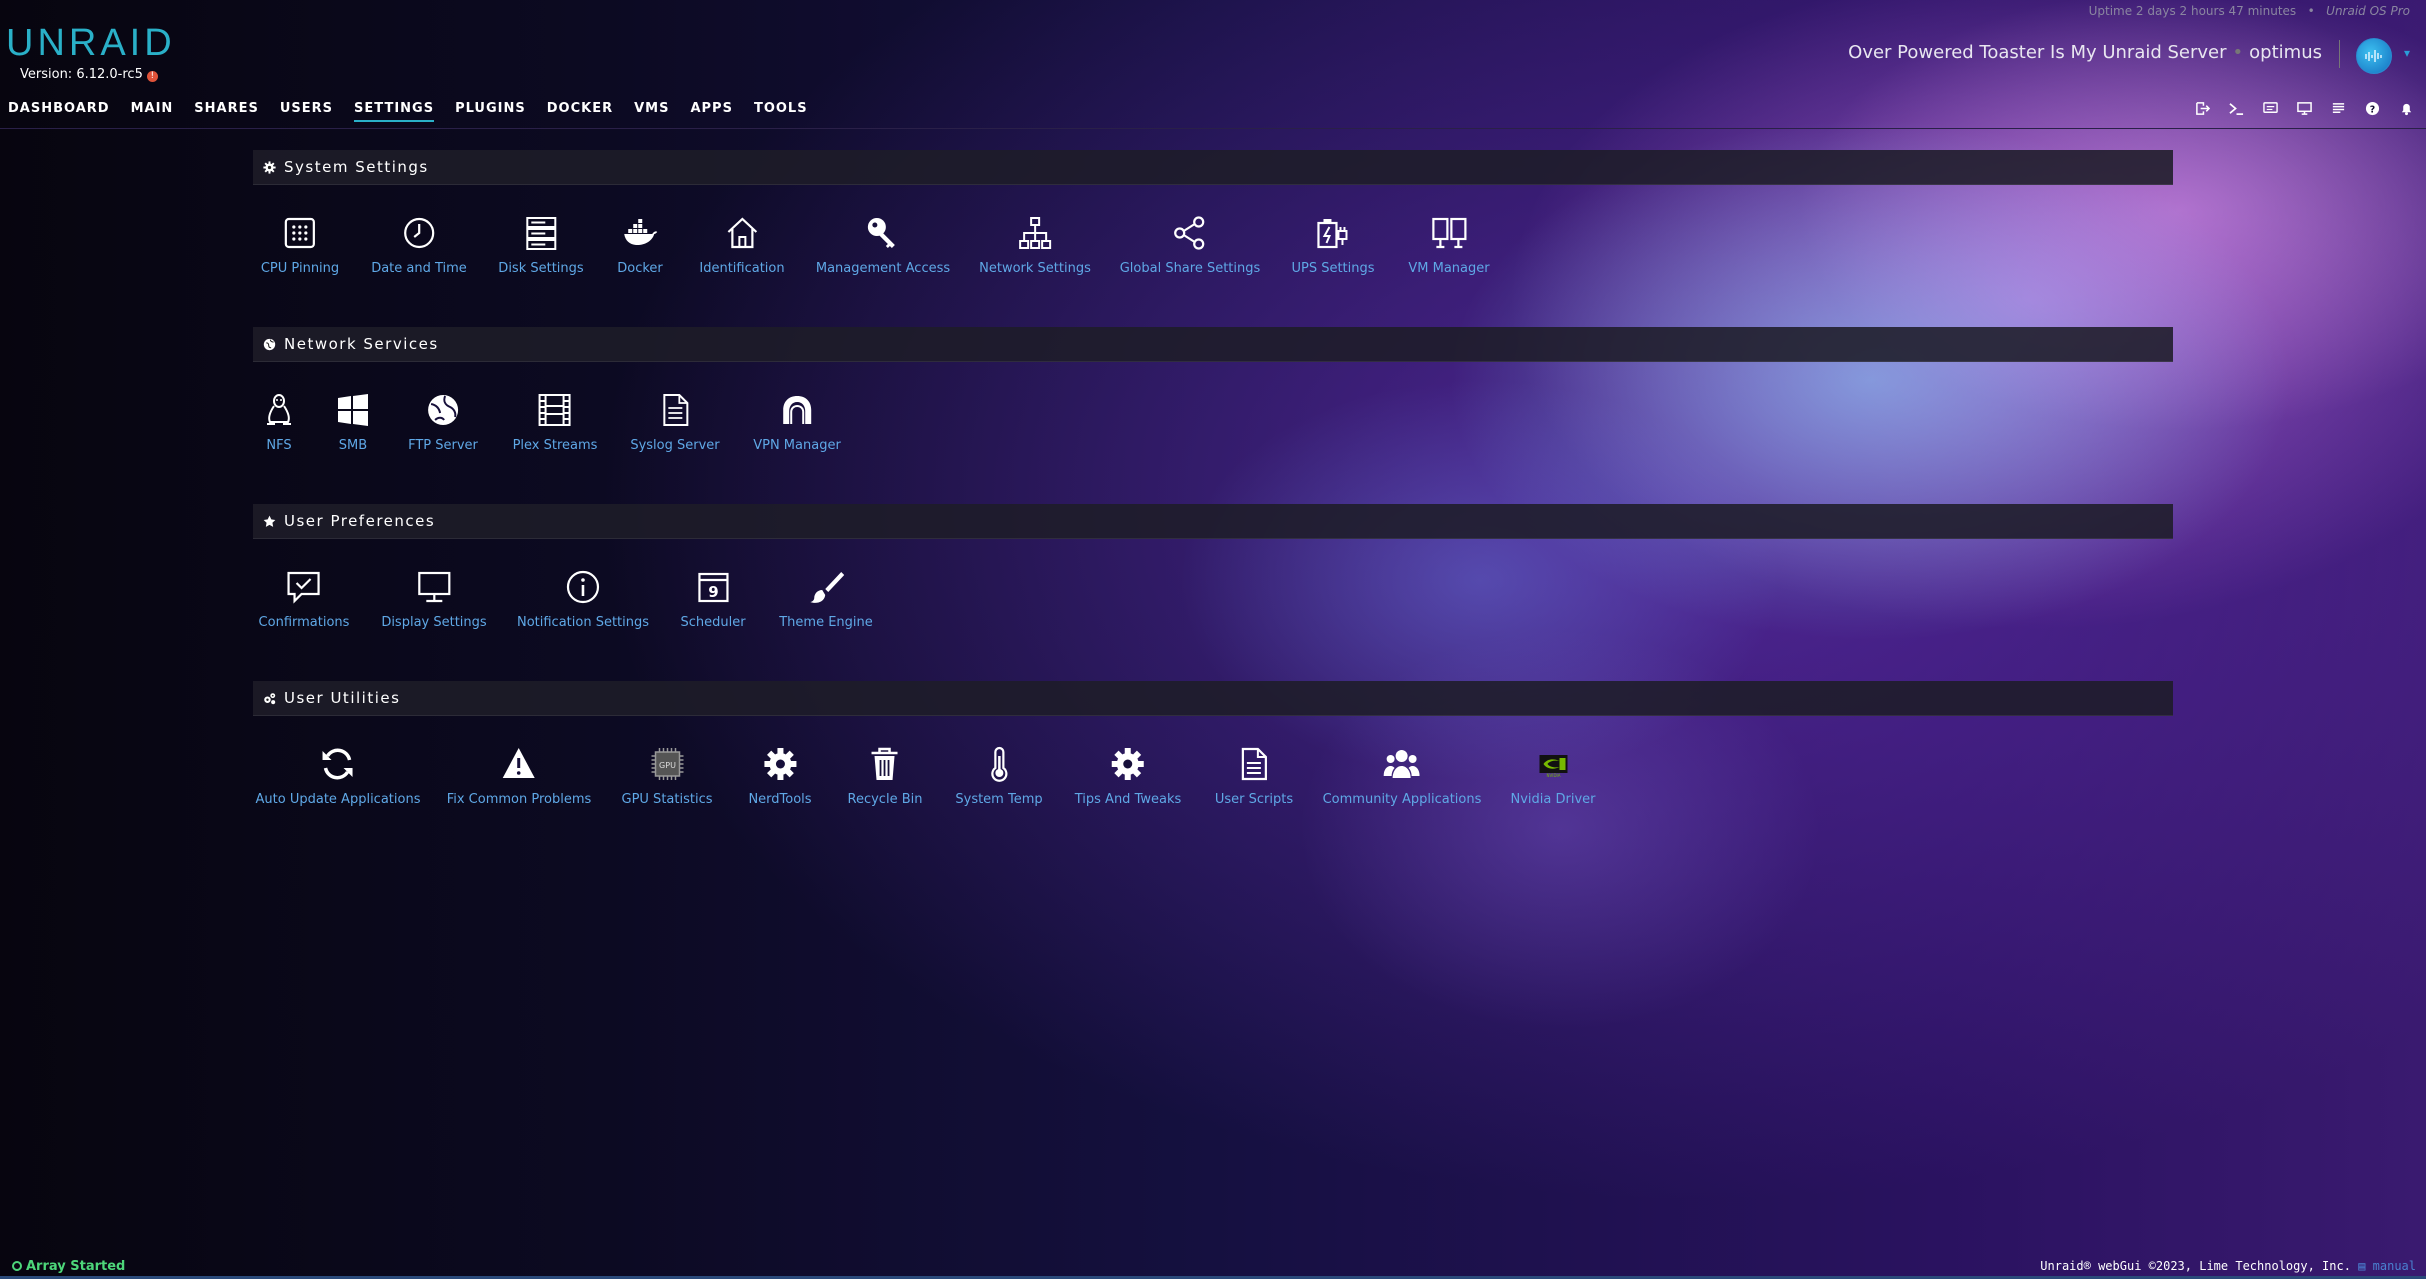  Describe the element at coordinates (640, 232) in the screenshot. I see `docker-icon` at that location.